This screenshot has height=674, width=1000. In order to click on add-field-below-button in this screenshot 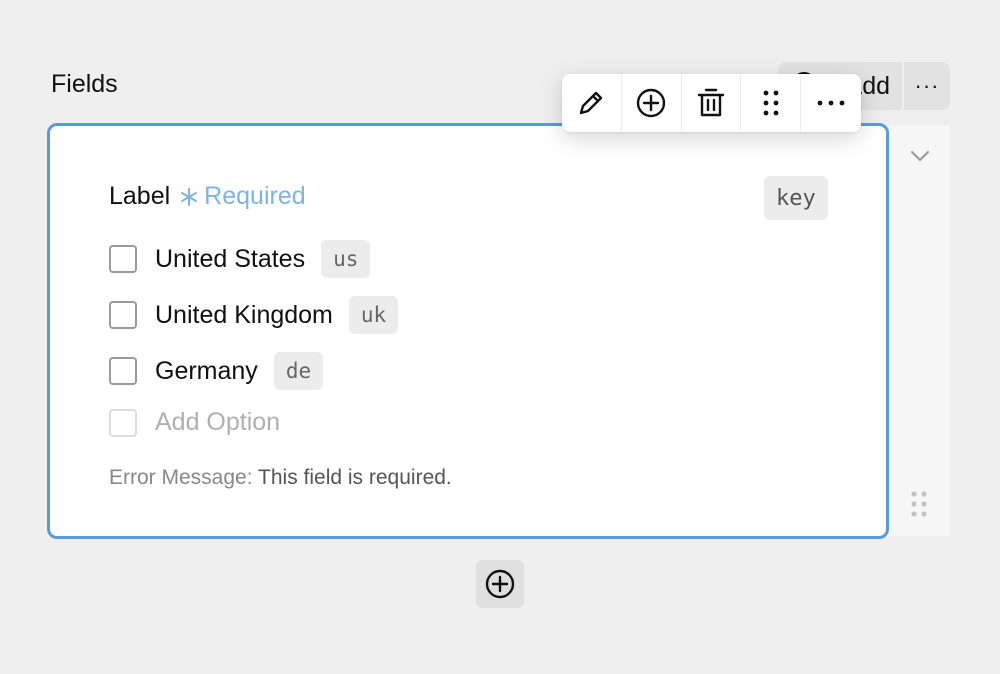, I will do `click(500, 584)`.